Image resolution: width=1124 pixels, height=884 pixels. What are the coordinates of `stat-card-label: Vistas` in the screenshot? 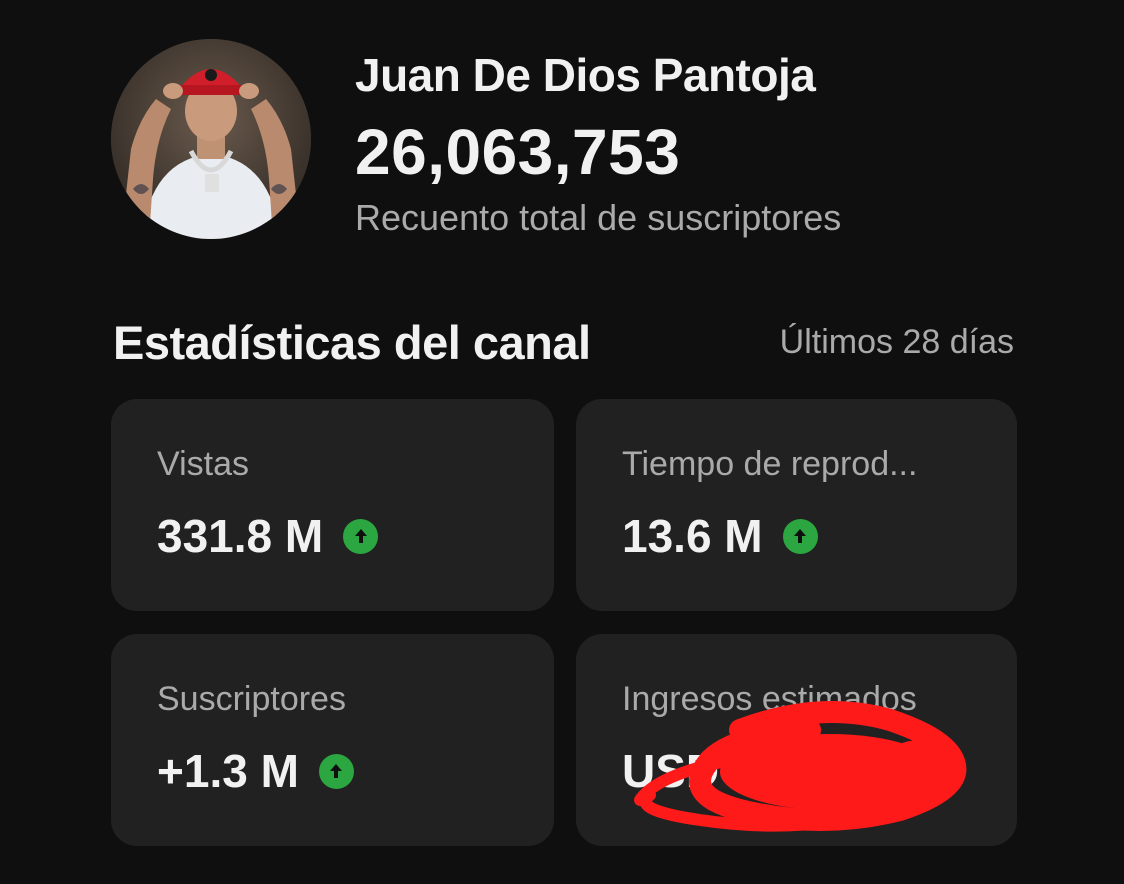 It's located at (203, 464).